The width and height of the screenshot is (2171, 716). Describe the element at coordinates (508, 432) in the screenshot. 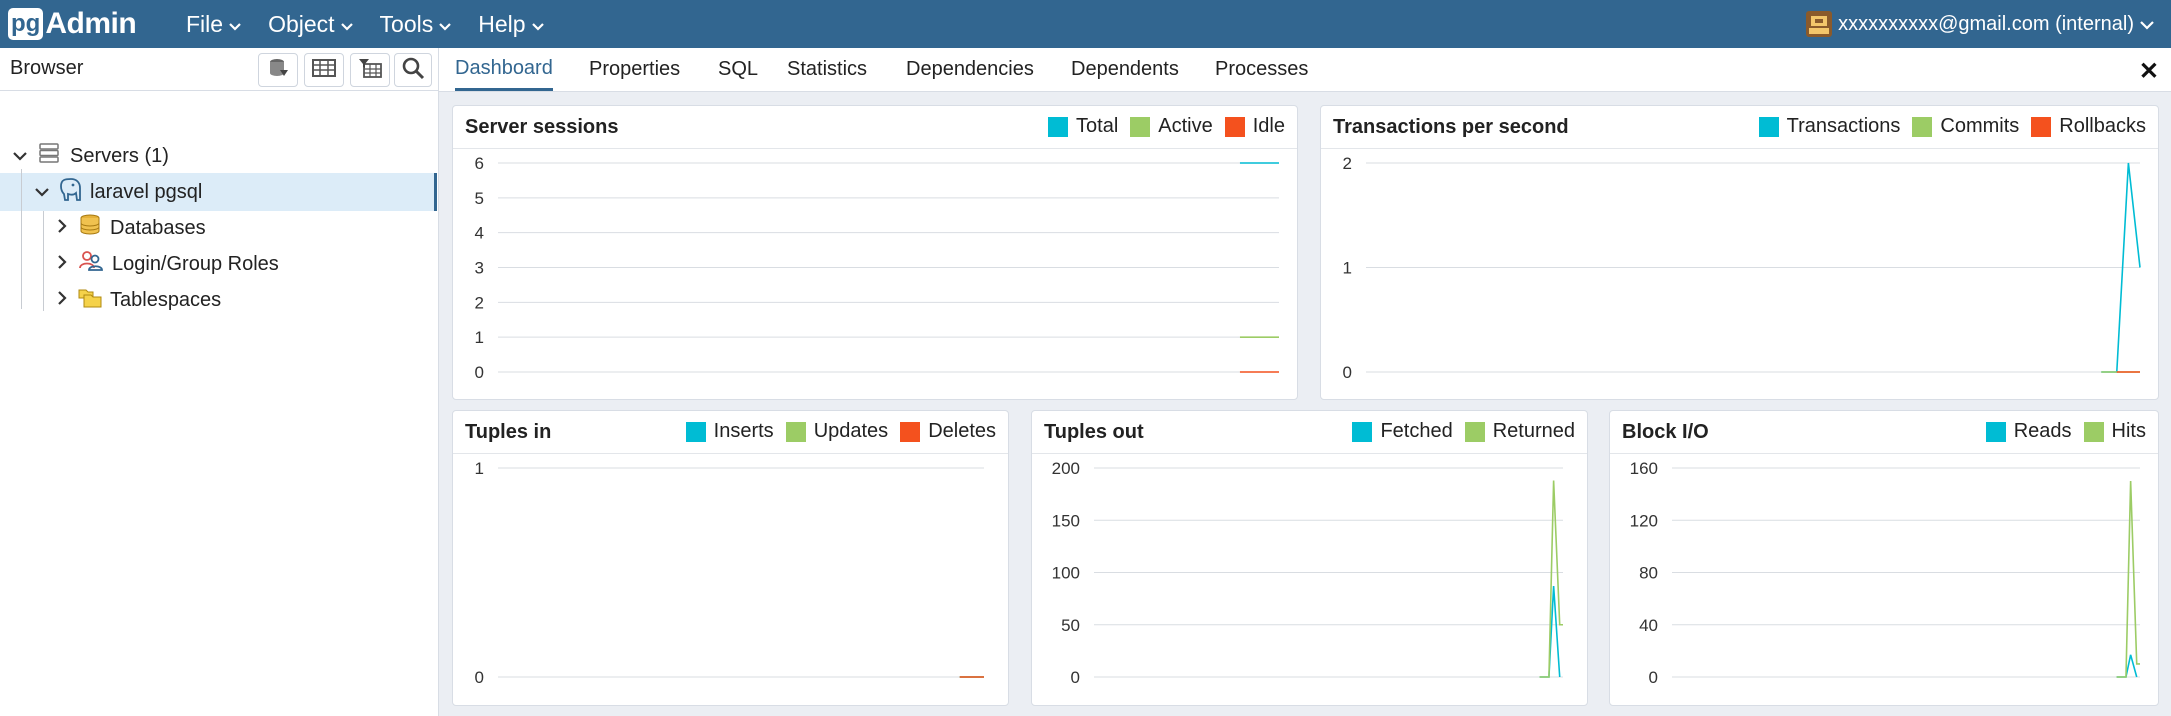

I see `panel-title: Tuples in` at that location.